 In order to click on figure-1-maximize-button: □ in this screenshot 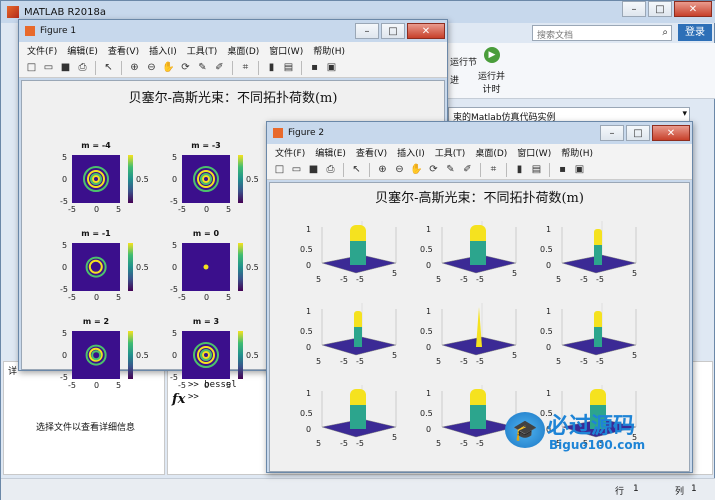, I will do `click(393, 31)`.